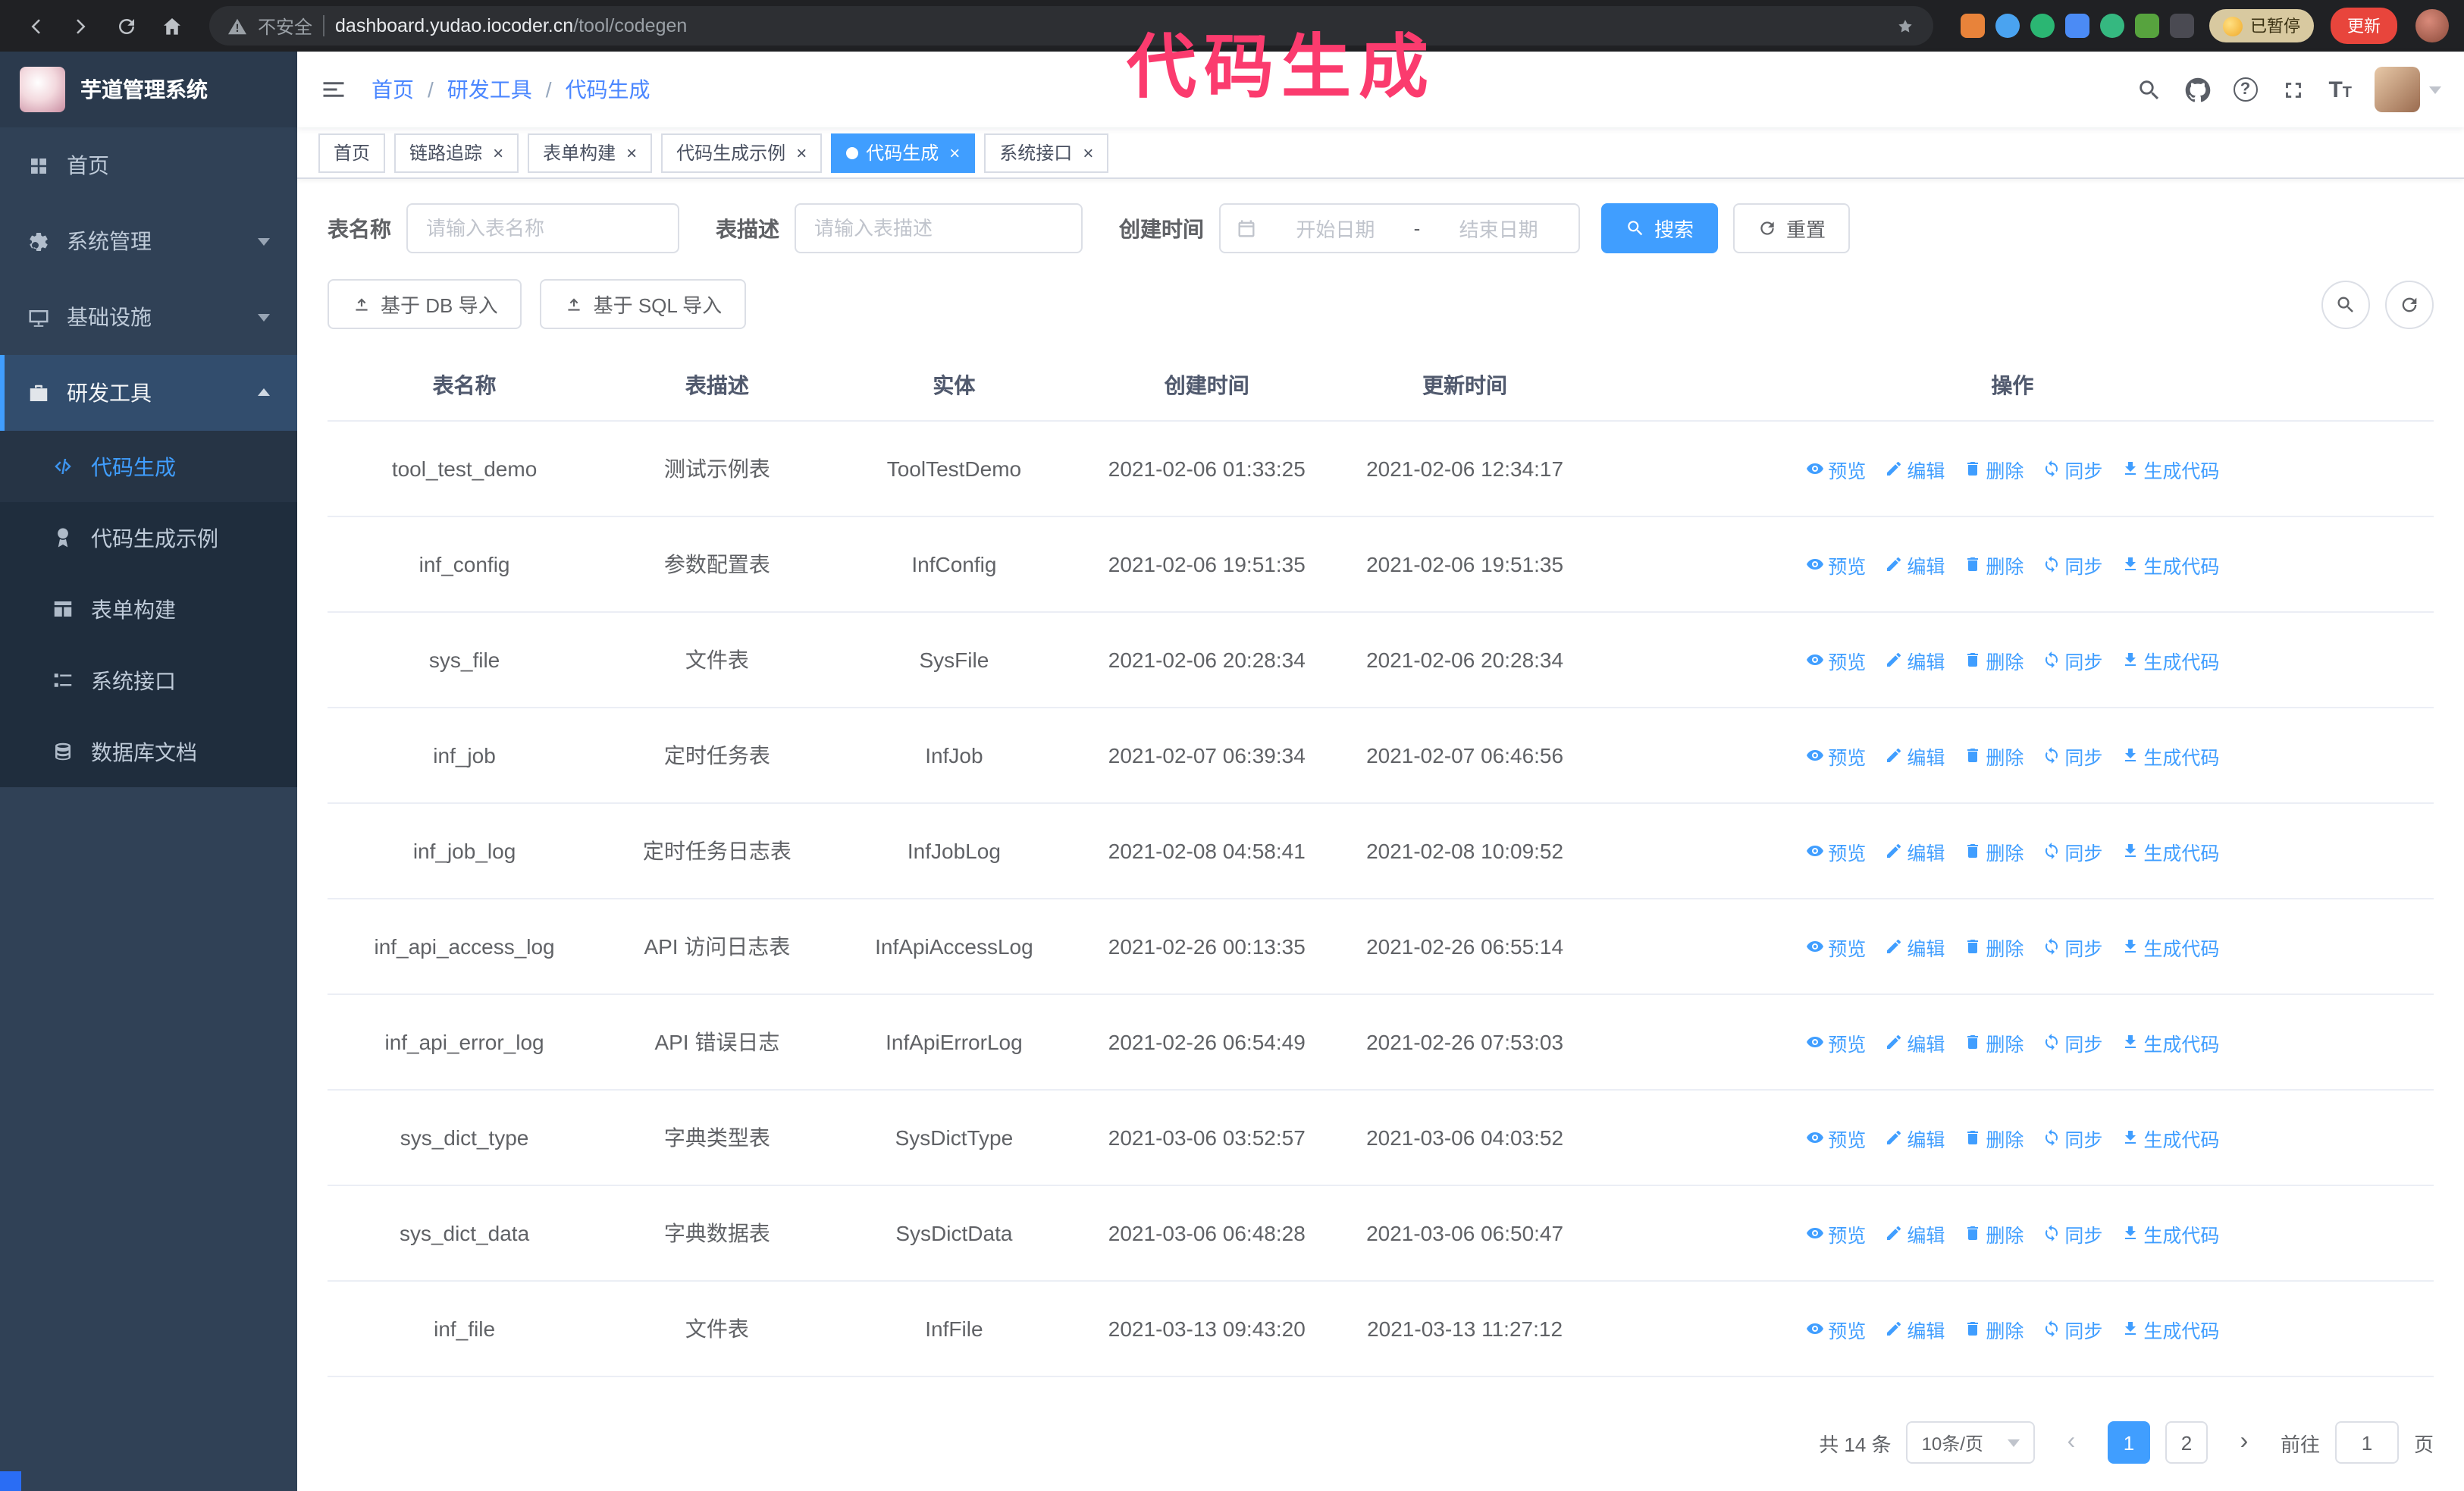 The image size is (2464, 1491). What do you see at coordinates (643, 304) in the screenshot?
I see `import-sql-button: 基于 SQL 导入` at bounding box center [643, 304].